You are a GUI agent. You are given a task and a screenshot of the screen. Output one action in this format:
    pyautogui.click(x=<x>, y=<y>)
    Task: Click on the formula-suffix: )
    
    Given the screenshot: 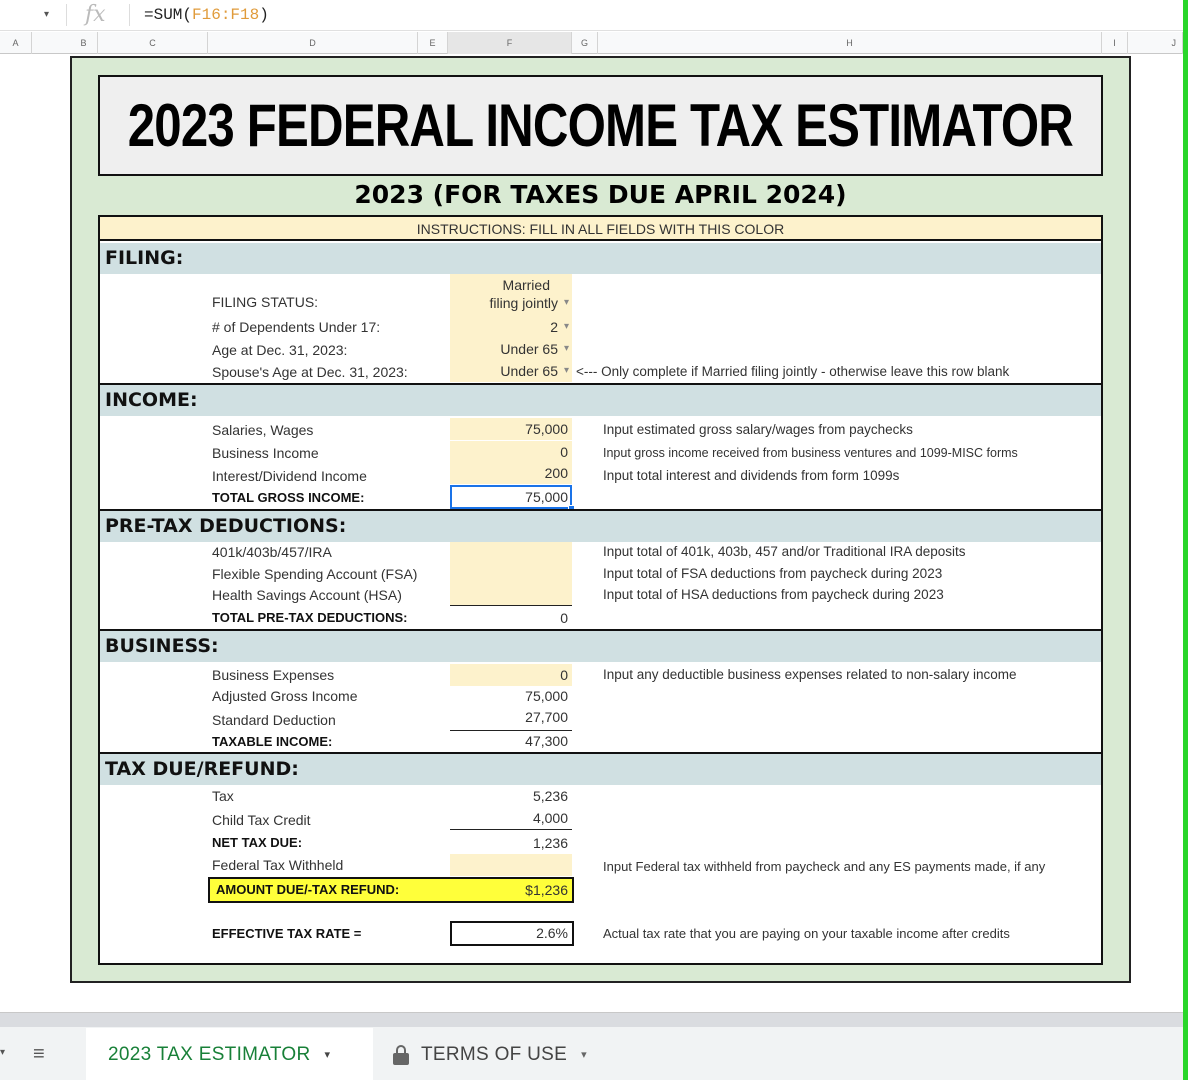 What is the action you would take?
    pyautogui.click(x=264, y=15)
    